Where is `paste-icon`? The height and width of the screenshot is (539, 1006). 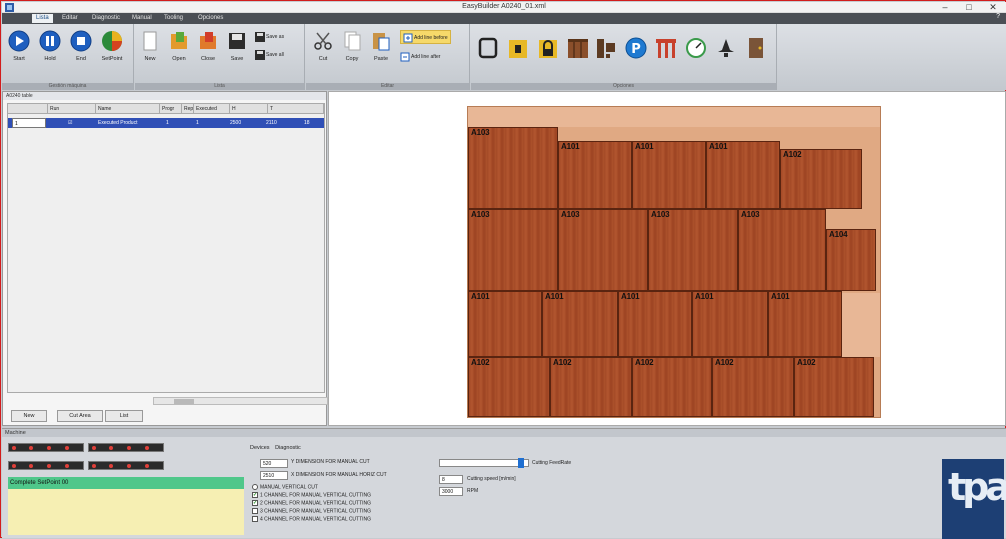 paste-icon is located at coordinates (381, 42).